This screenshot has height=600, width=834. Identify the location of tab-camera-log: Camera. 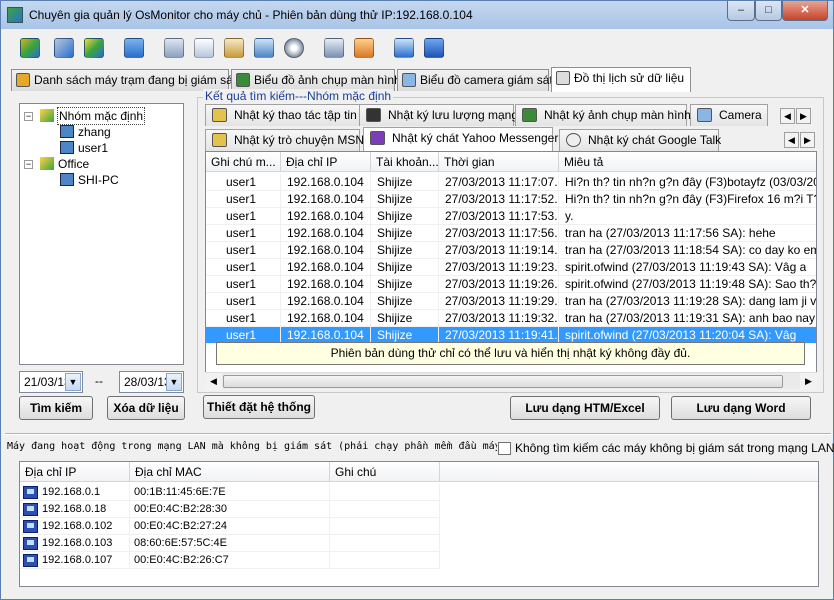
(729, 115).